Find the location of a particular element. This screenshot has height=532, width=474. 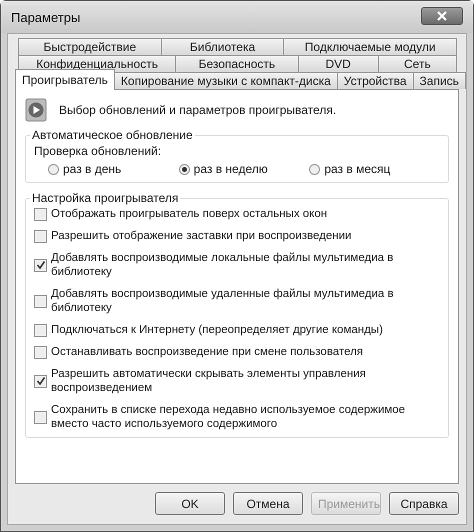

close-button is located at coordinates (442, 16).